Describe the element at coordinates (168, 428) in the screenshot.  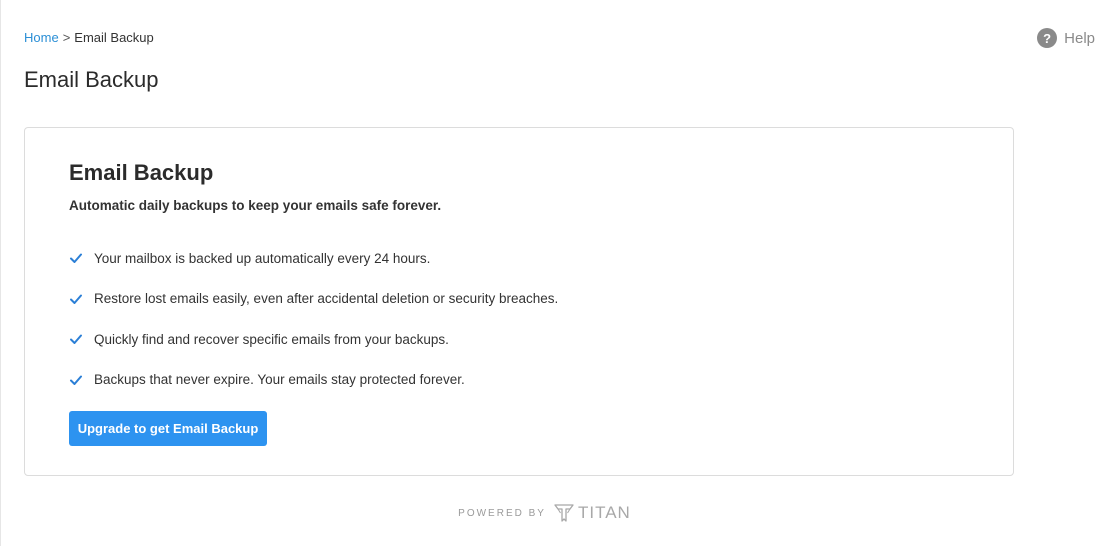
I see `upgrade-button: Upgrade to get Email Backup` at that location.